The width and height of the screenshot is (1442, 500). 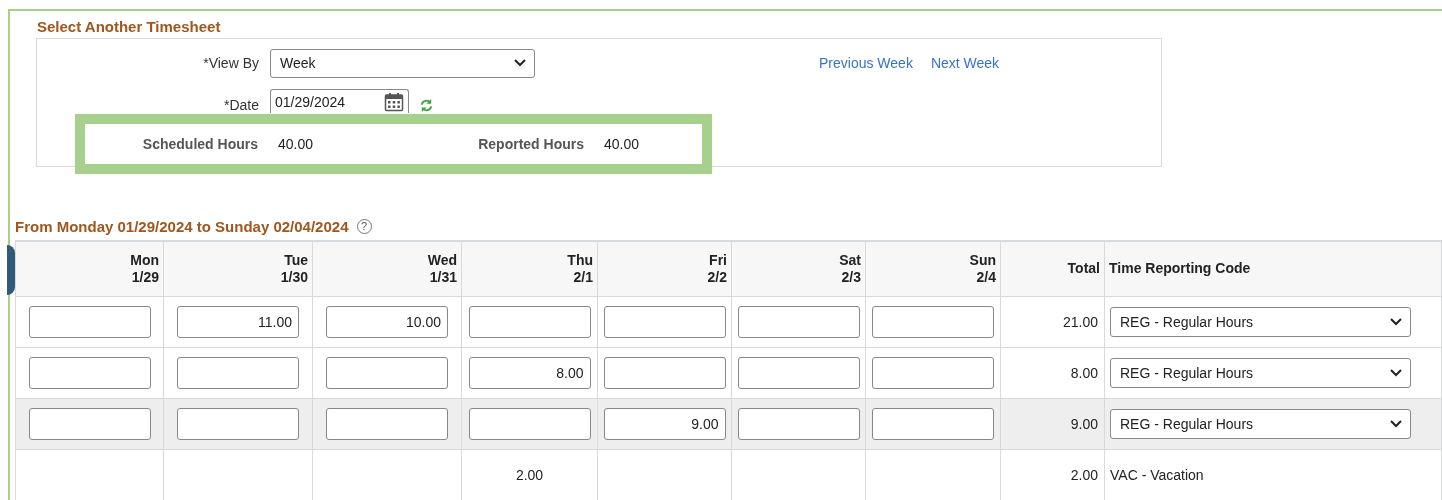 I want to click on row-total: 9.00, so click(x=1084, y=423).